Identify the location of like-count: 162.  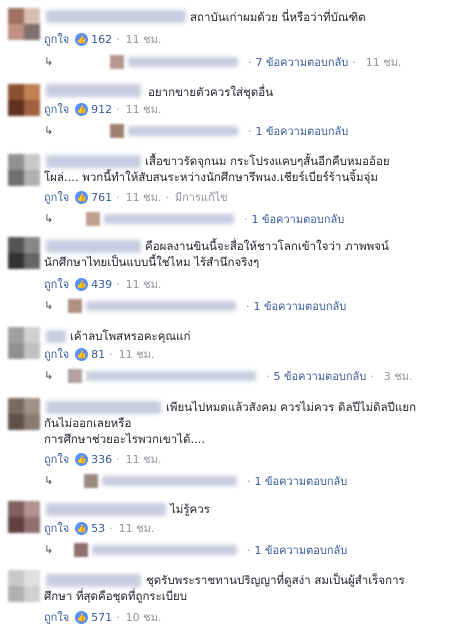
(101, 39).